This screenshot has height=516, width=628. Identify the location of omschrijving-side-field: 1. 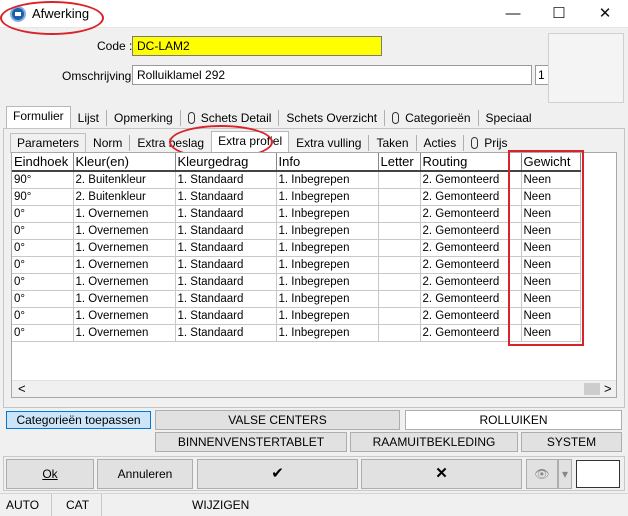
(542, 75).